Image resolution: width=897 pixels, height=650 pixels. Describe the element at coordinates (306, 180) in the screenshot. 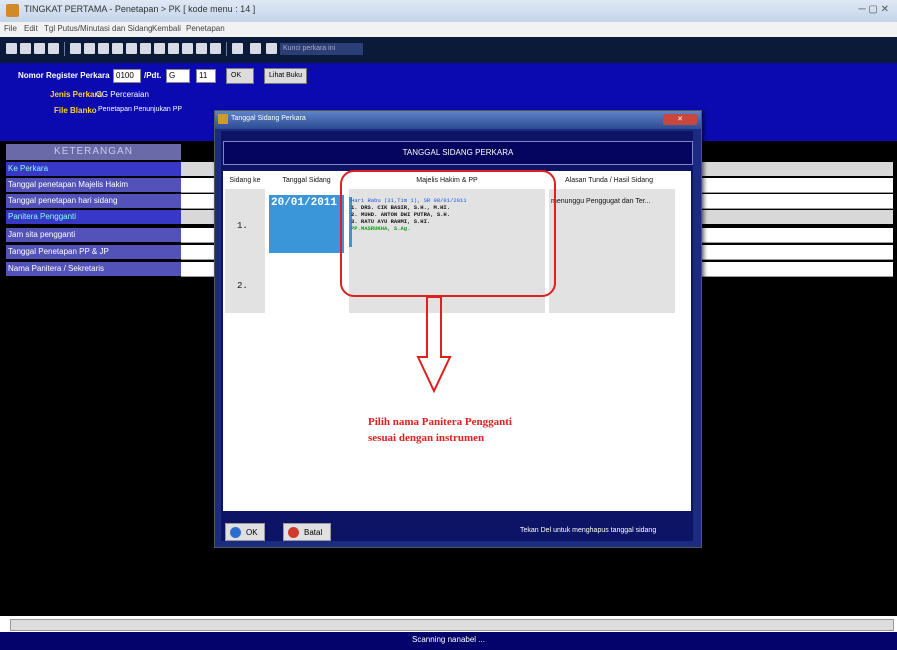

I see `column-header: Tanggal Sidang` at that location.